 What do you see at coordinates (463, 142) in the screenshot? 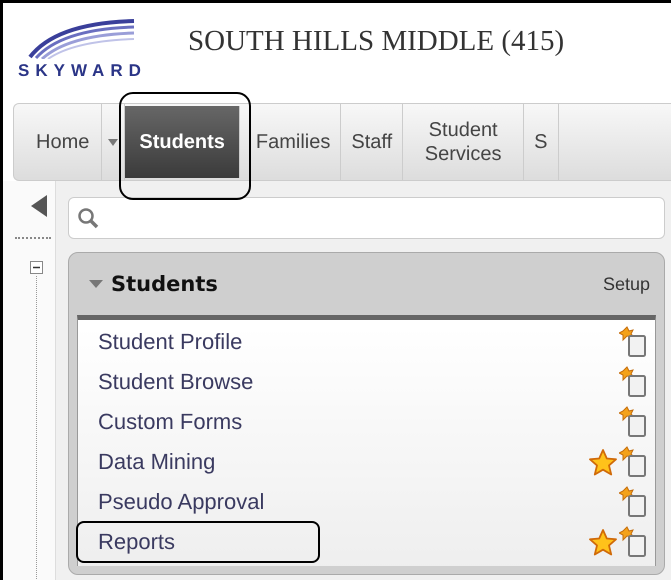
I see `nav-tab: Student Services` at bounding box center [463, 142].